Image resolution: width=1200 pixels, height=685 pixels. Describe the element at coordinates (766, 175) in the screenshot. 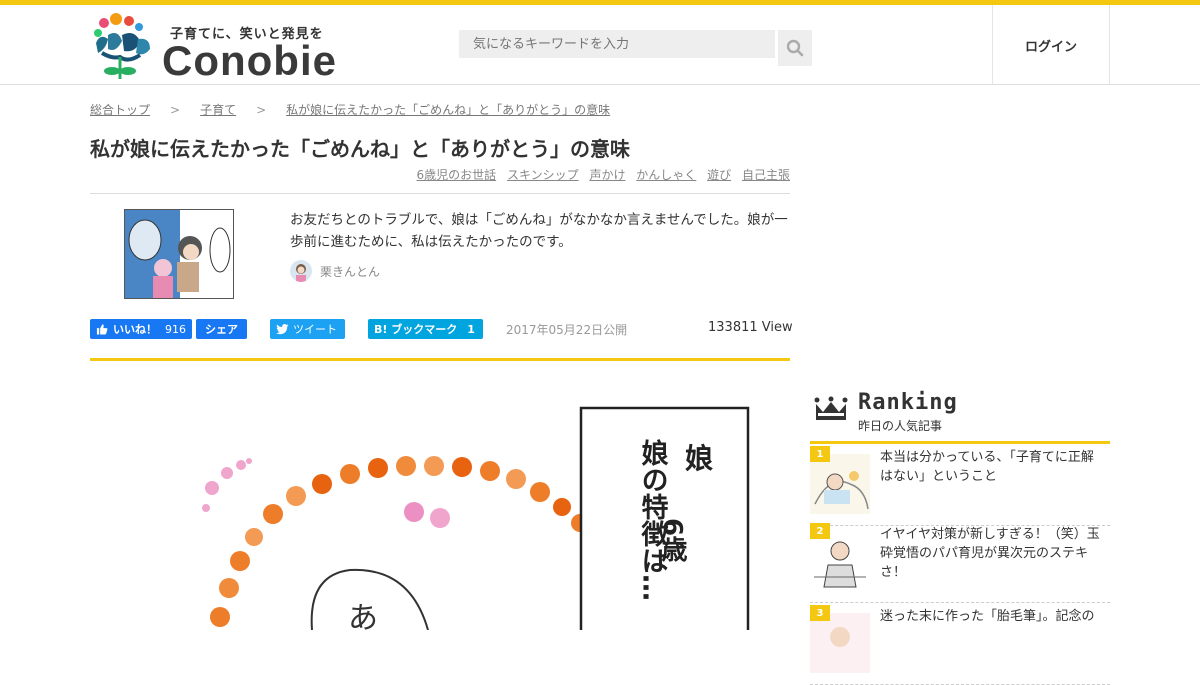

I see `tag-link: 自己主張` at that location.